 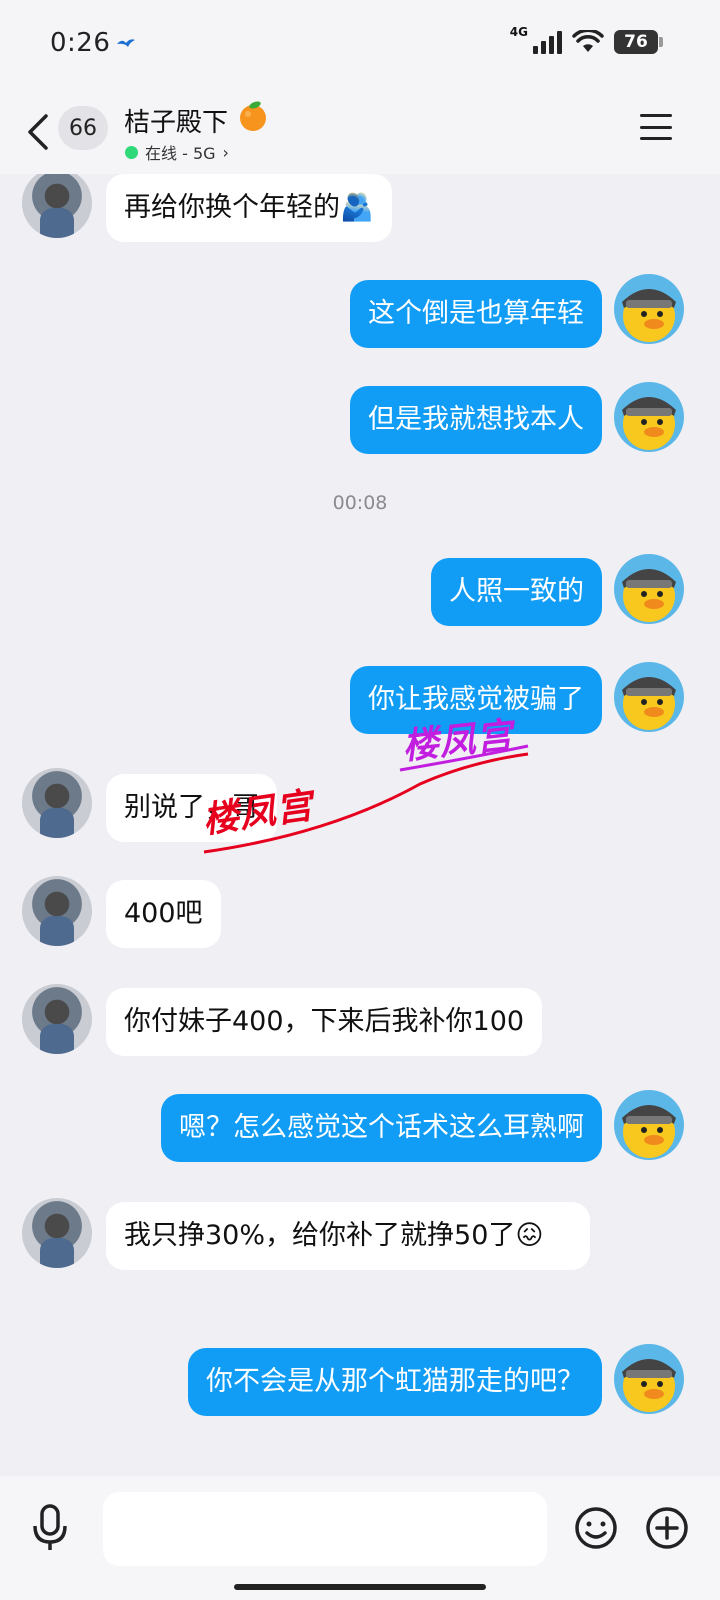 I want to click on contact-name: 桔子殿下, so click(x=176, y=120).